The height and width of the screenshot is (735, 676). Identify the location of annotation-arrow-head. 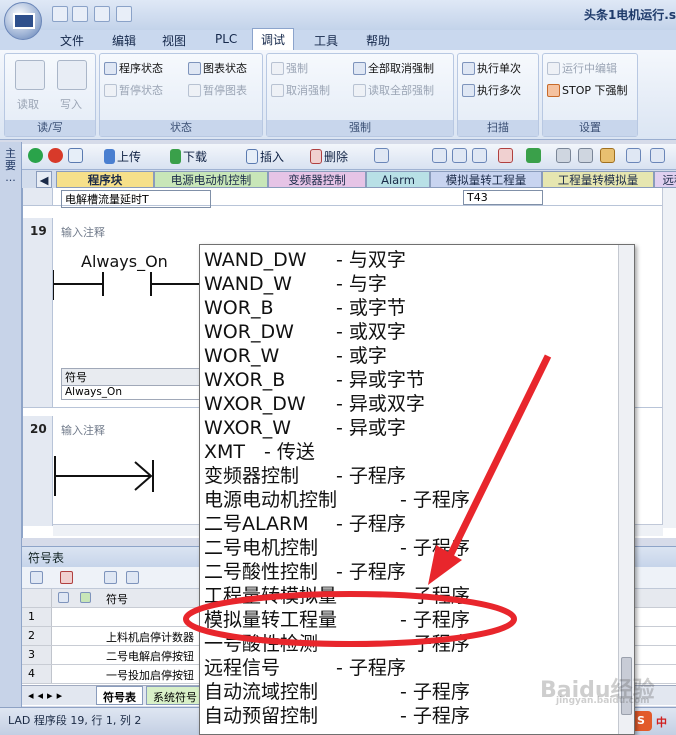
(445, 565).